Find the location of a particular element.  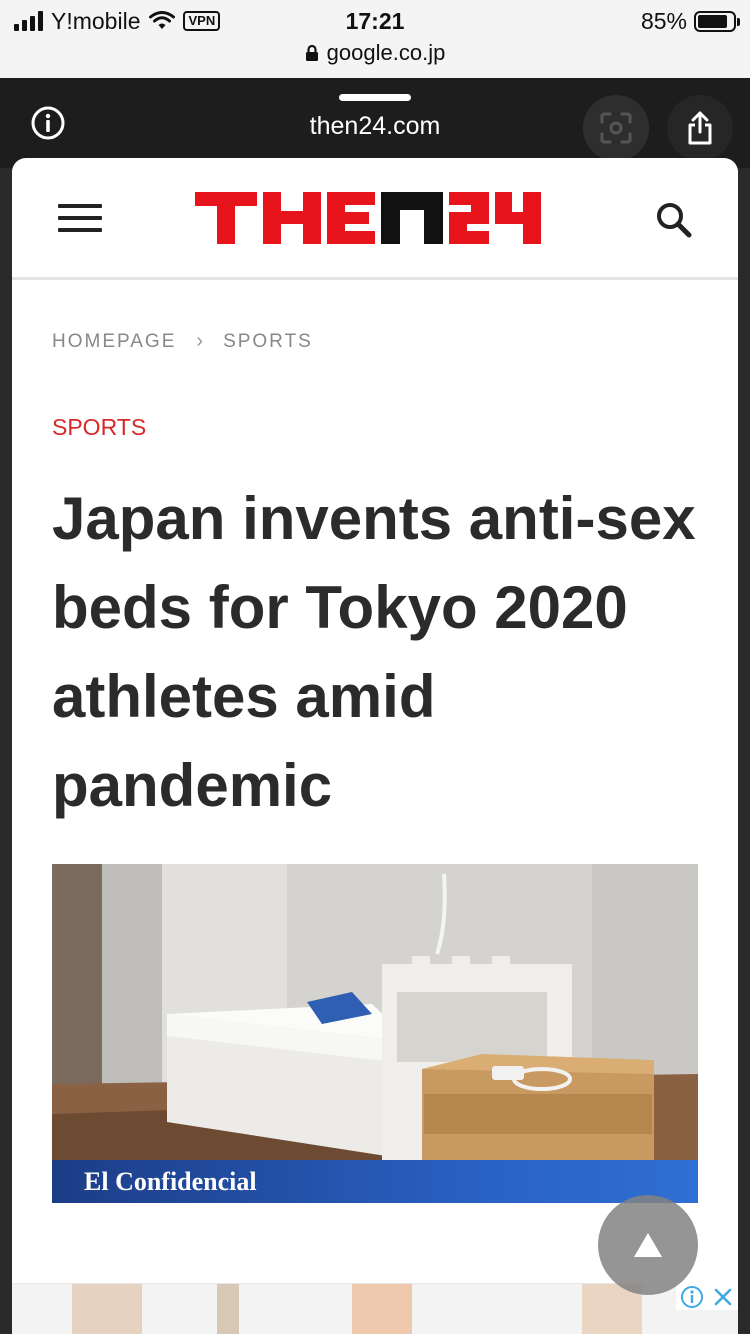

address-bar: google.co.jp is located at coordinates (375, 53).